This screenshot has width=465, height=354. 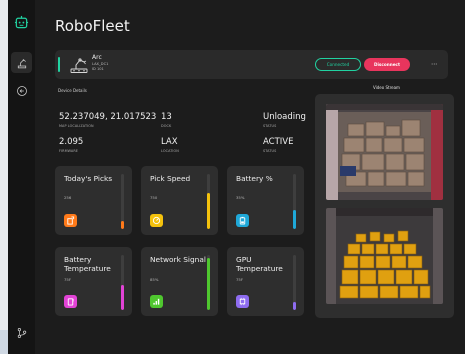 I want to click on disconnect-button: Disconnect, so click(x=387, y=64).